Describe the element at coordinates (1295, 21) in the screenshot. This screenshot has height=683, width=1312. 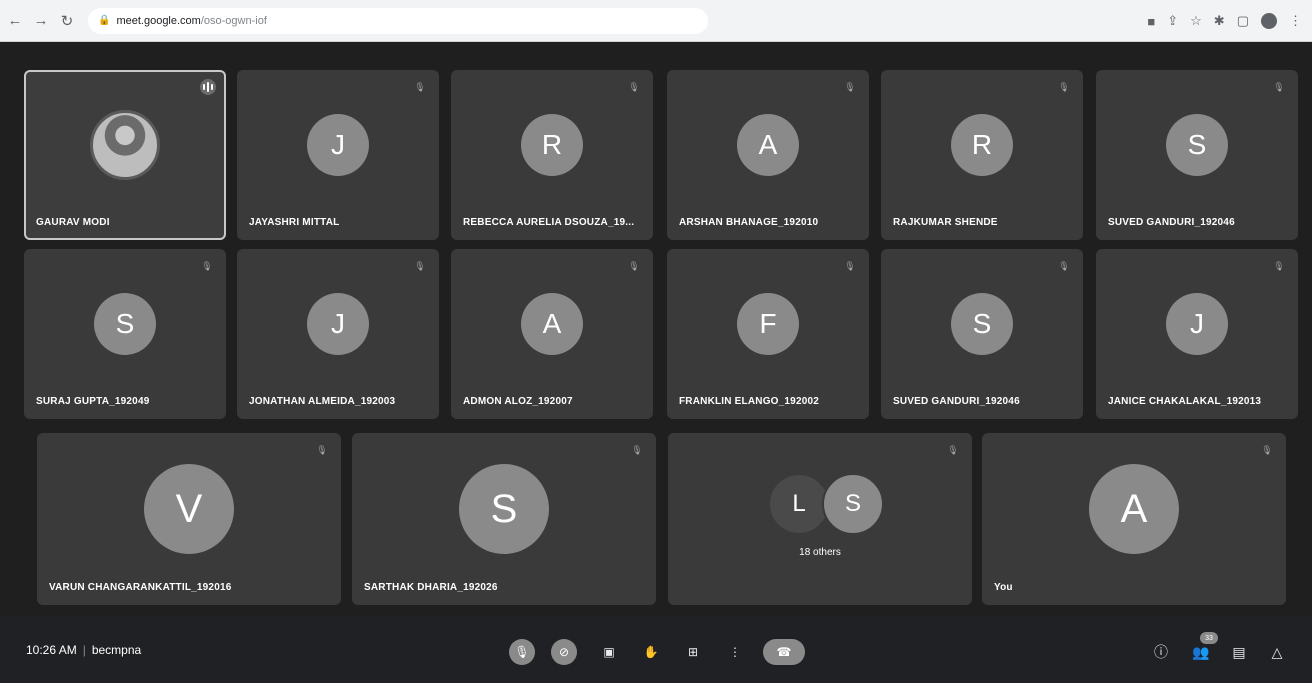
I see `browser-menu-icon: ⋮` at that location.